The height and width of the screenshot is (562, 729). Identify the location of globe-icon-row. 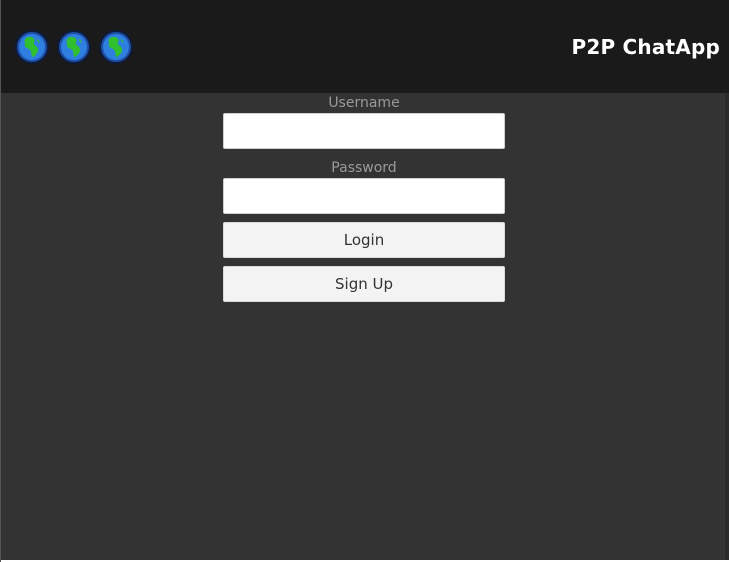
(78, 47).